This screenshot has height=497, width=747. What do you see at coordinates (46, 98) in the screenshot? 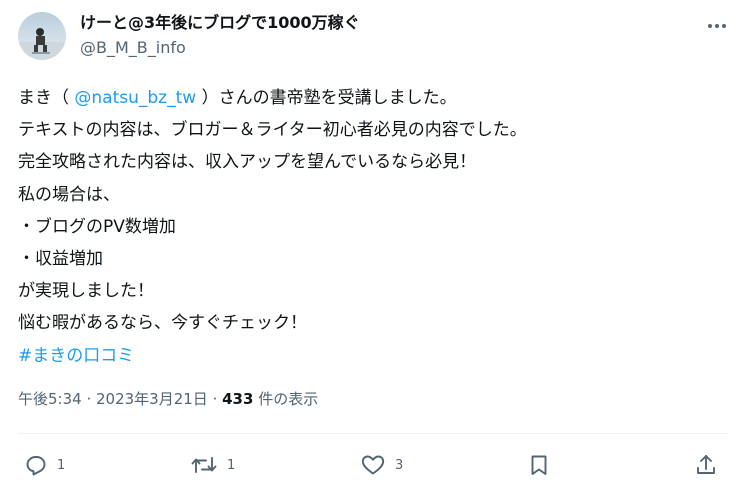
I see `tweet-line-1-prefix: まき（` at bounding box center [46, 98].